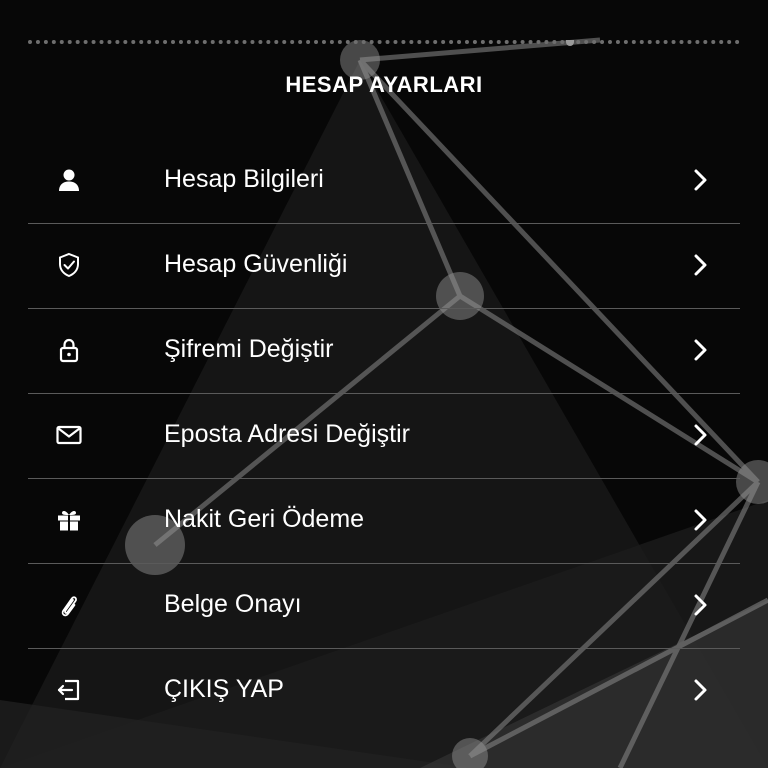  I want to click on menu-item-label: Belge Onayı, so click(233, 604).